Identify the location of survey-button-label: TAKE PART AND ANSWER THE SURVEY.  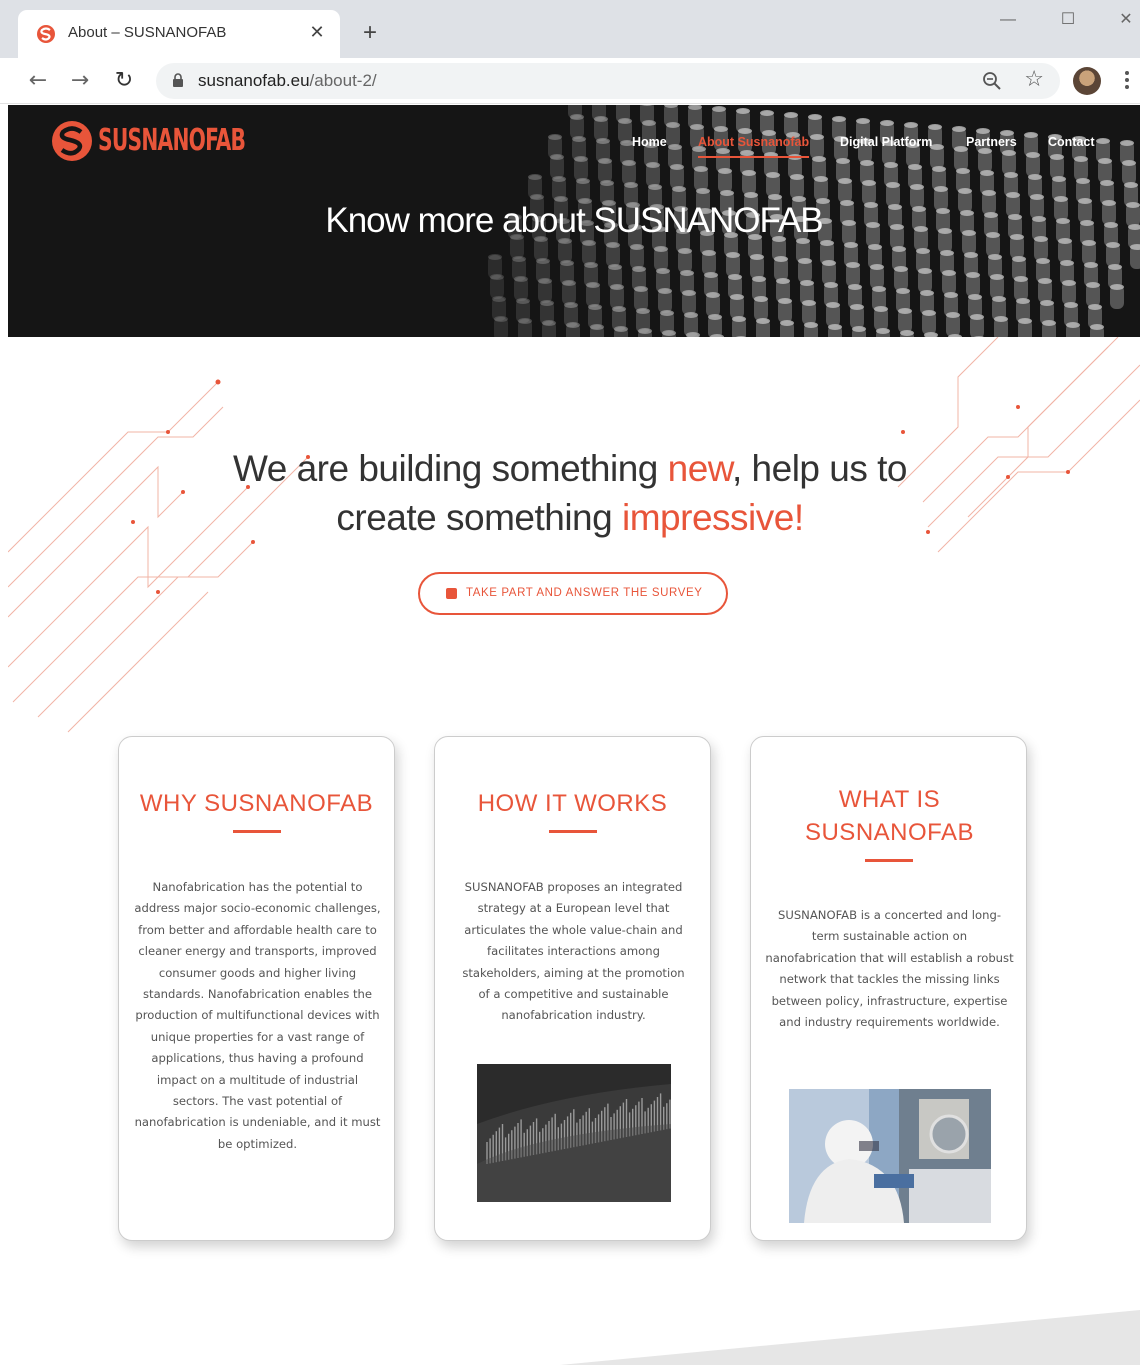
(584, 593).